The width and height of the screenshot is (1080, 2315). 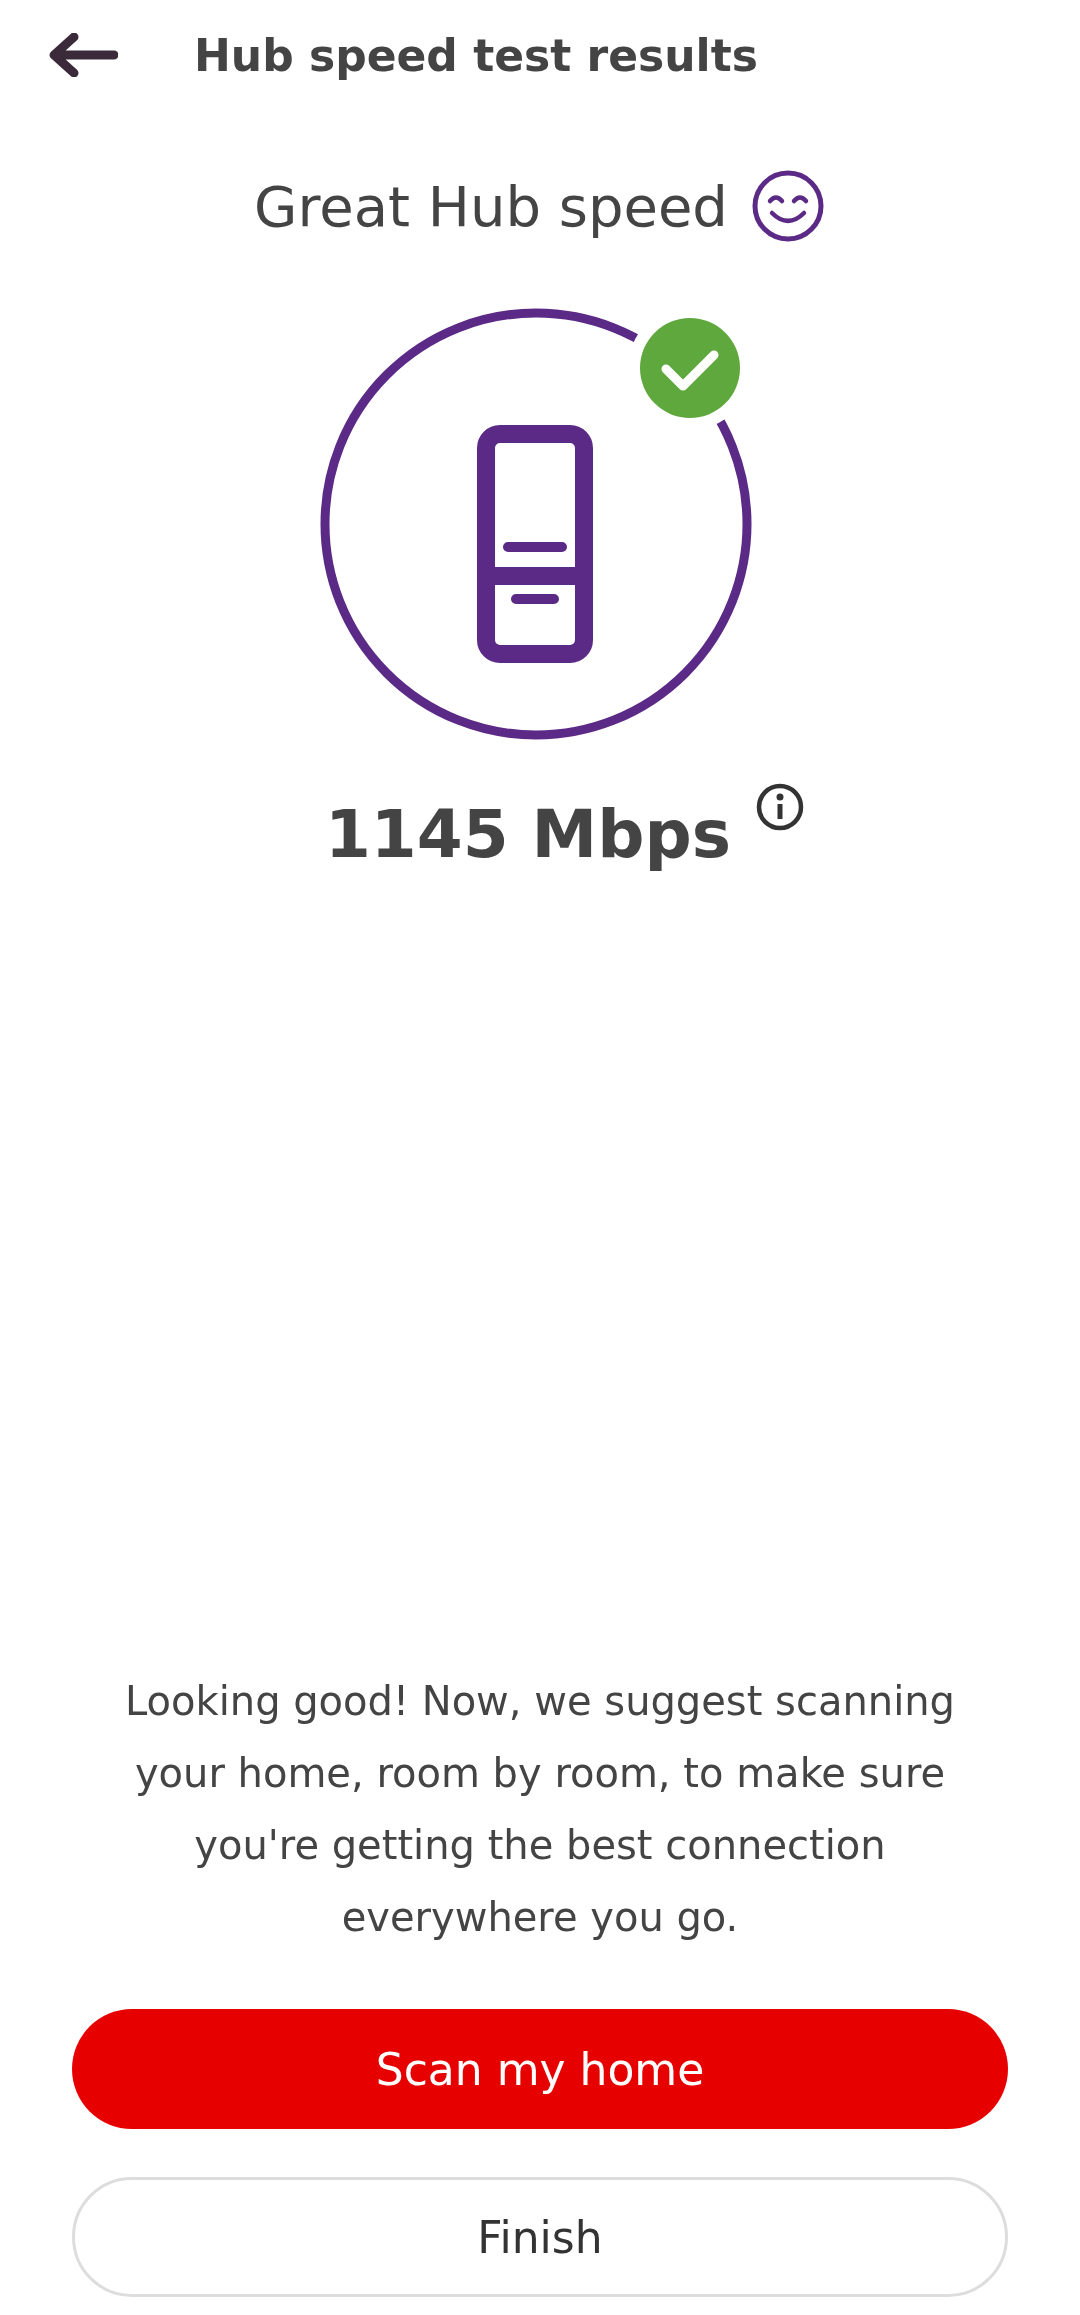 What do you see at coordinates (540, 2069) in the screenshot?
I see `action-button: Scan my home` at bounding box center [540, 2069].